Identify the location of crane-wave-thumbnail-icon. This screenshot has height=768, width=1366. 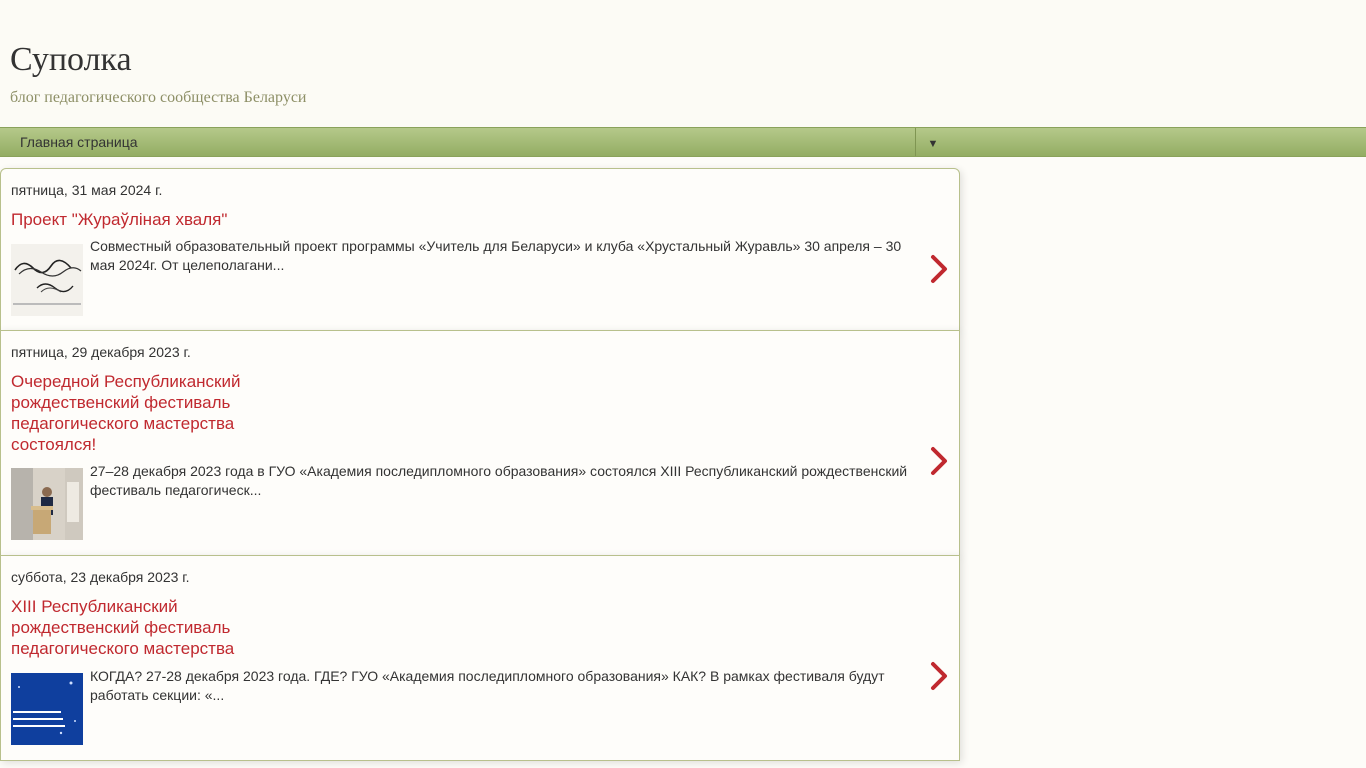
(47, 280).